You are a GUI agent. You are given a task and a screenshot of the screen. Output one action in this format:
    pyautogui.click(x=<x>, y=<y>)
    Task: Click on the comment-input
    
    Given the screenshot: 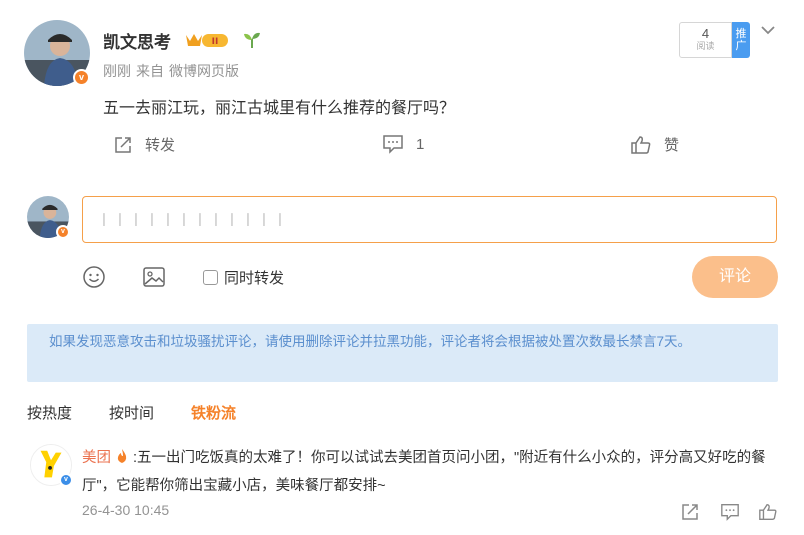 What is the action you would take?
    pyautogui.click(x=429, y=219)
    